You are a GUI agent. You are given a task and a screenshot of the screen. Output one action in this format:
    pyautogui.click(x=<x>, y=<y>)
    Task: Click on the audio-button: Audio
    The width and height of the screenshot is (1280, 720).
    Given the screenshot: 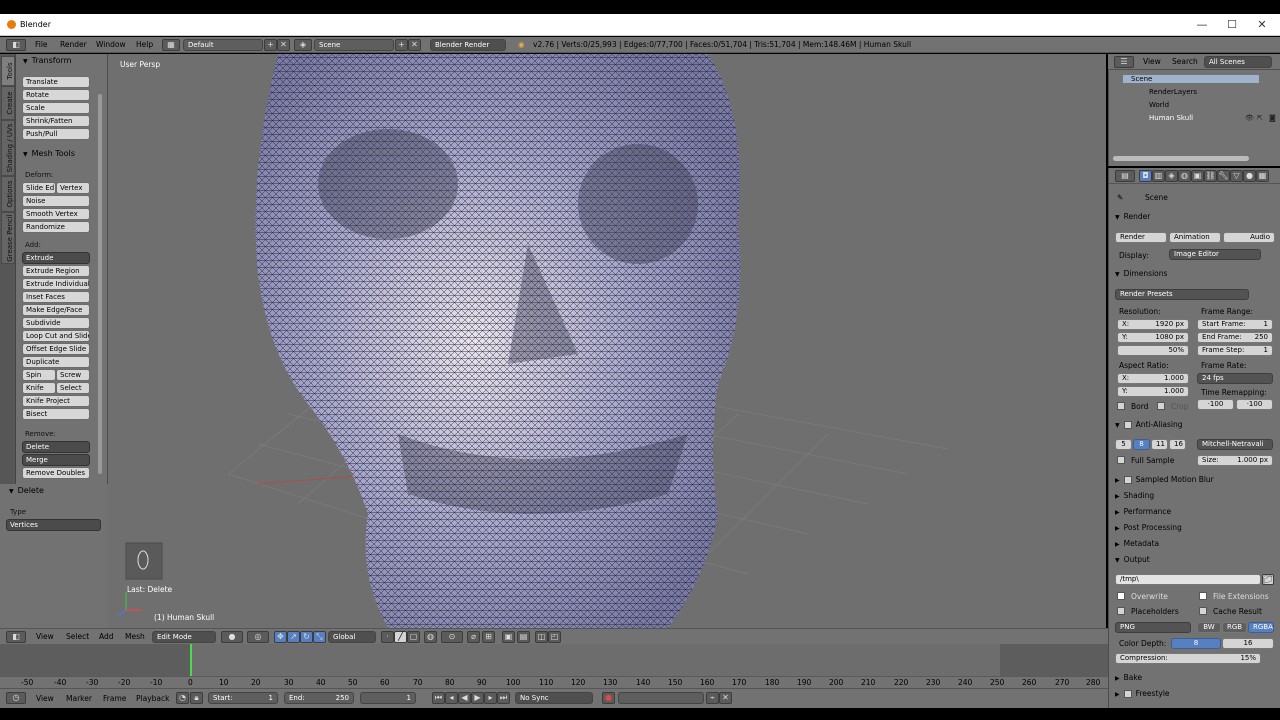 What is the action you would take?
    pyautogui.click(x=1249, y=237)
    